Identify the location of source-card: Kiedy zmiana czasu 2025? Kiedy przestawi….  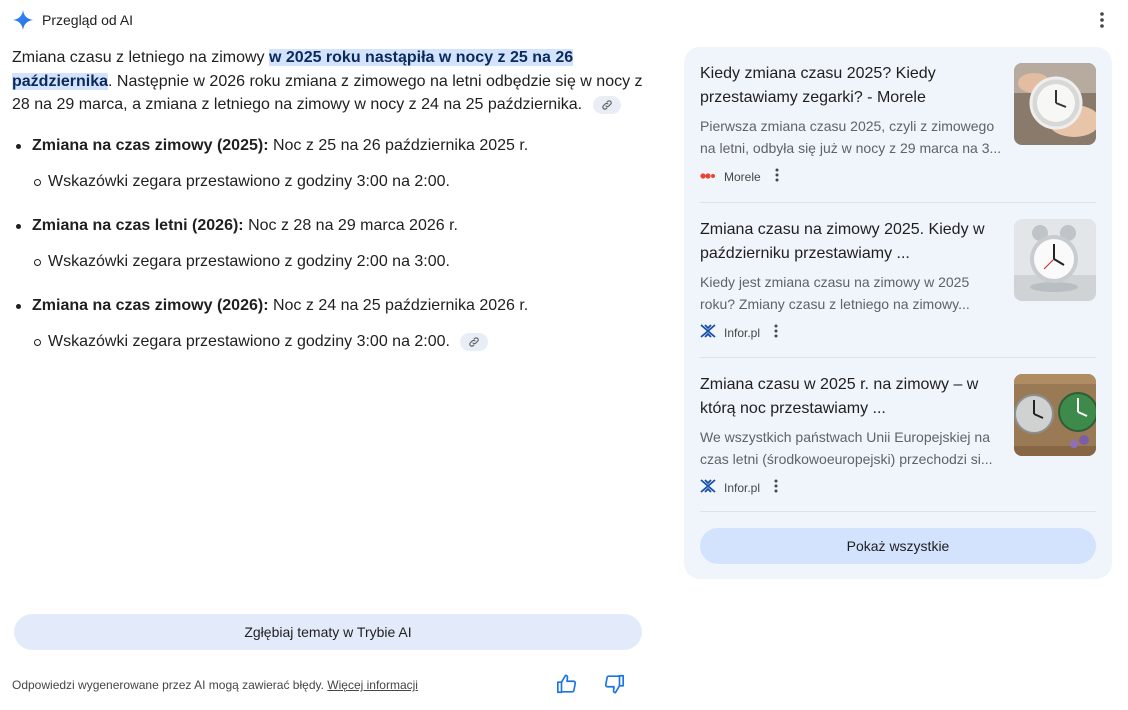
(898, 124).